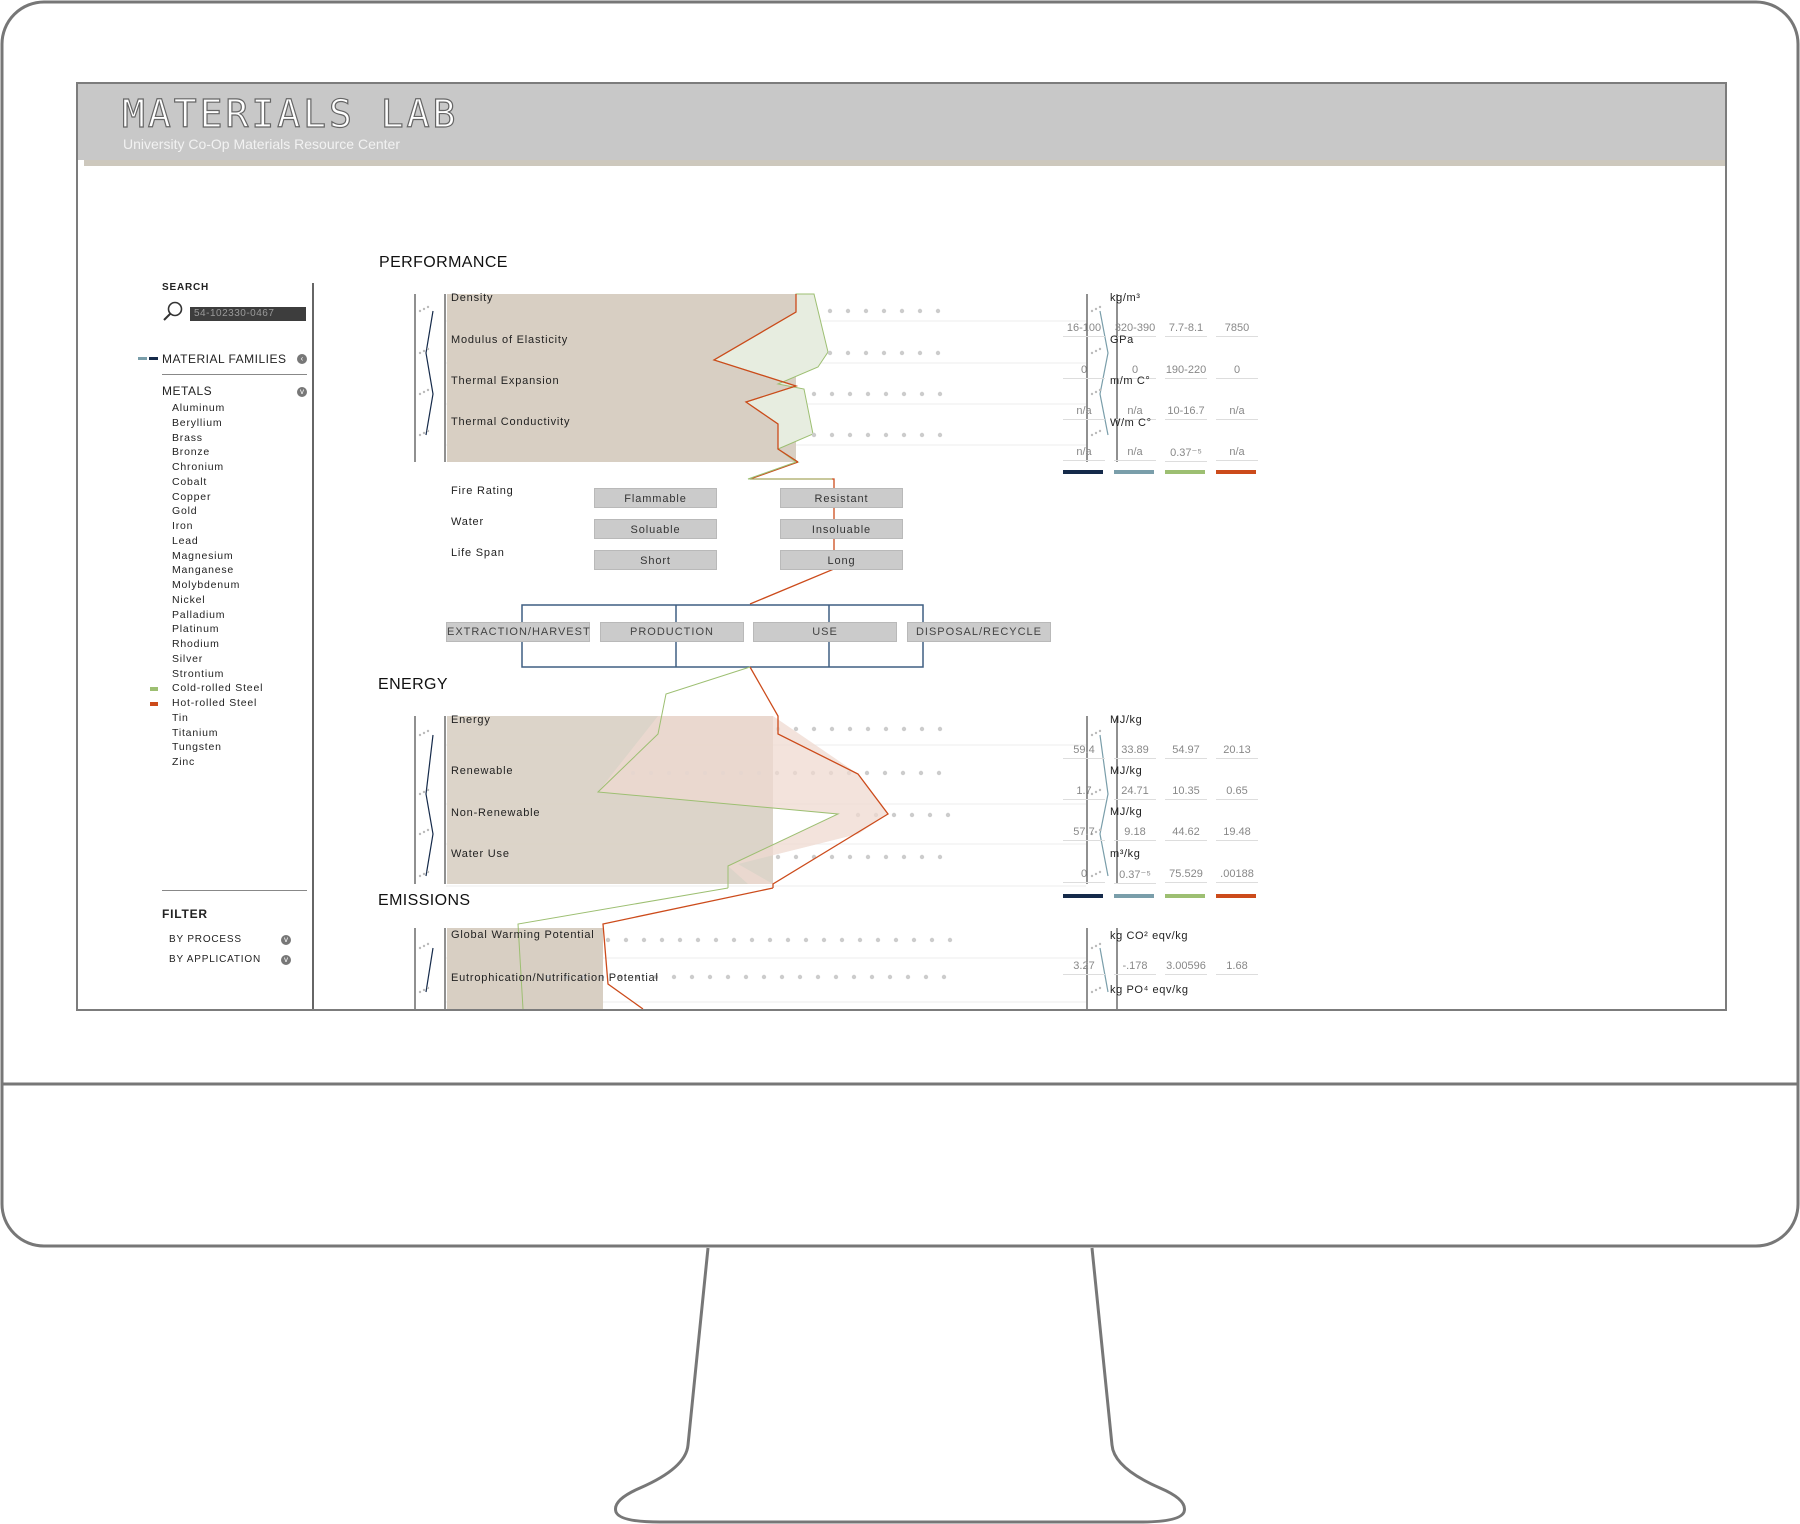 This screenshot has width=1800, height=1524. Describe the element at coordinates (1237, 371) in the screenshot. I see `performance-value-cell: 0` at that location.